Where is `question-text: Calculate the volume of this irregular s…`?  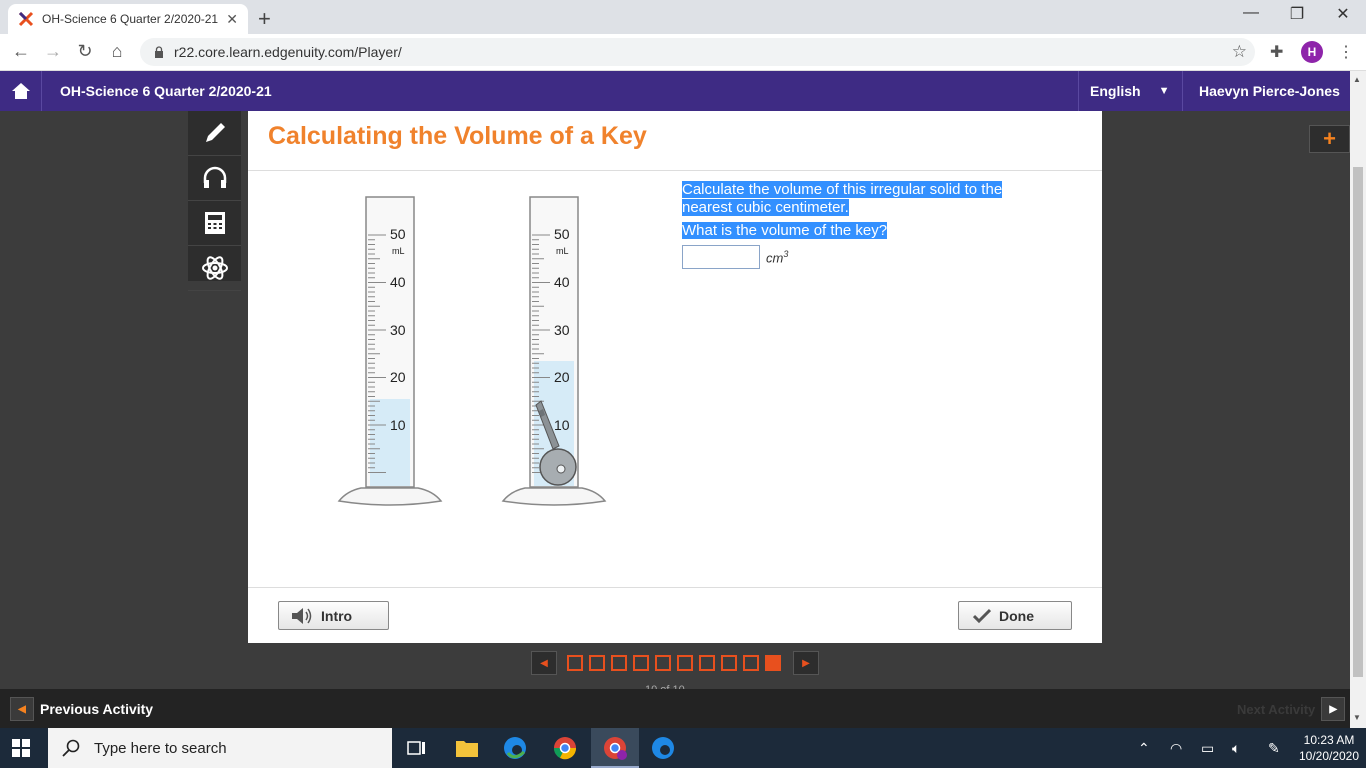
question-text: Calculate the volume of this irregular s… is located at coordinates (862, 210).